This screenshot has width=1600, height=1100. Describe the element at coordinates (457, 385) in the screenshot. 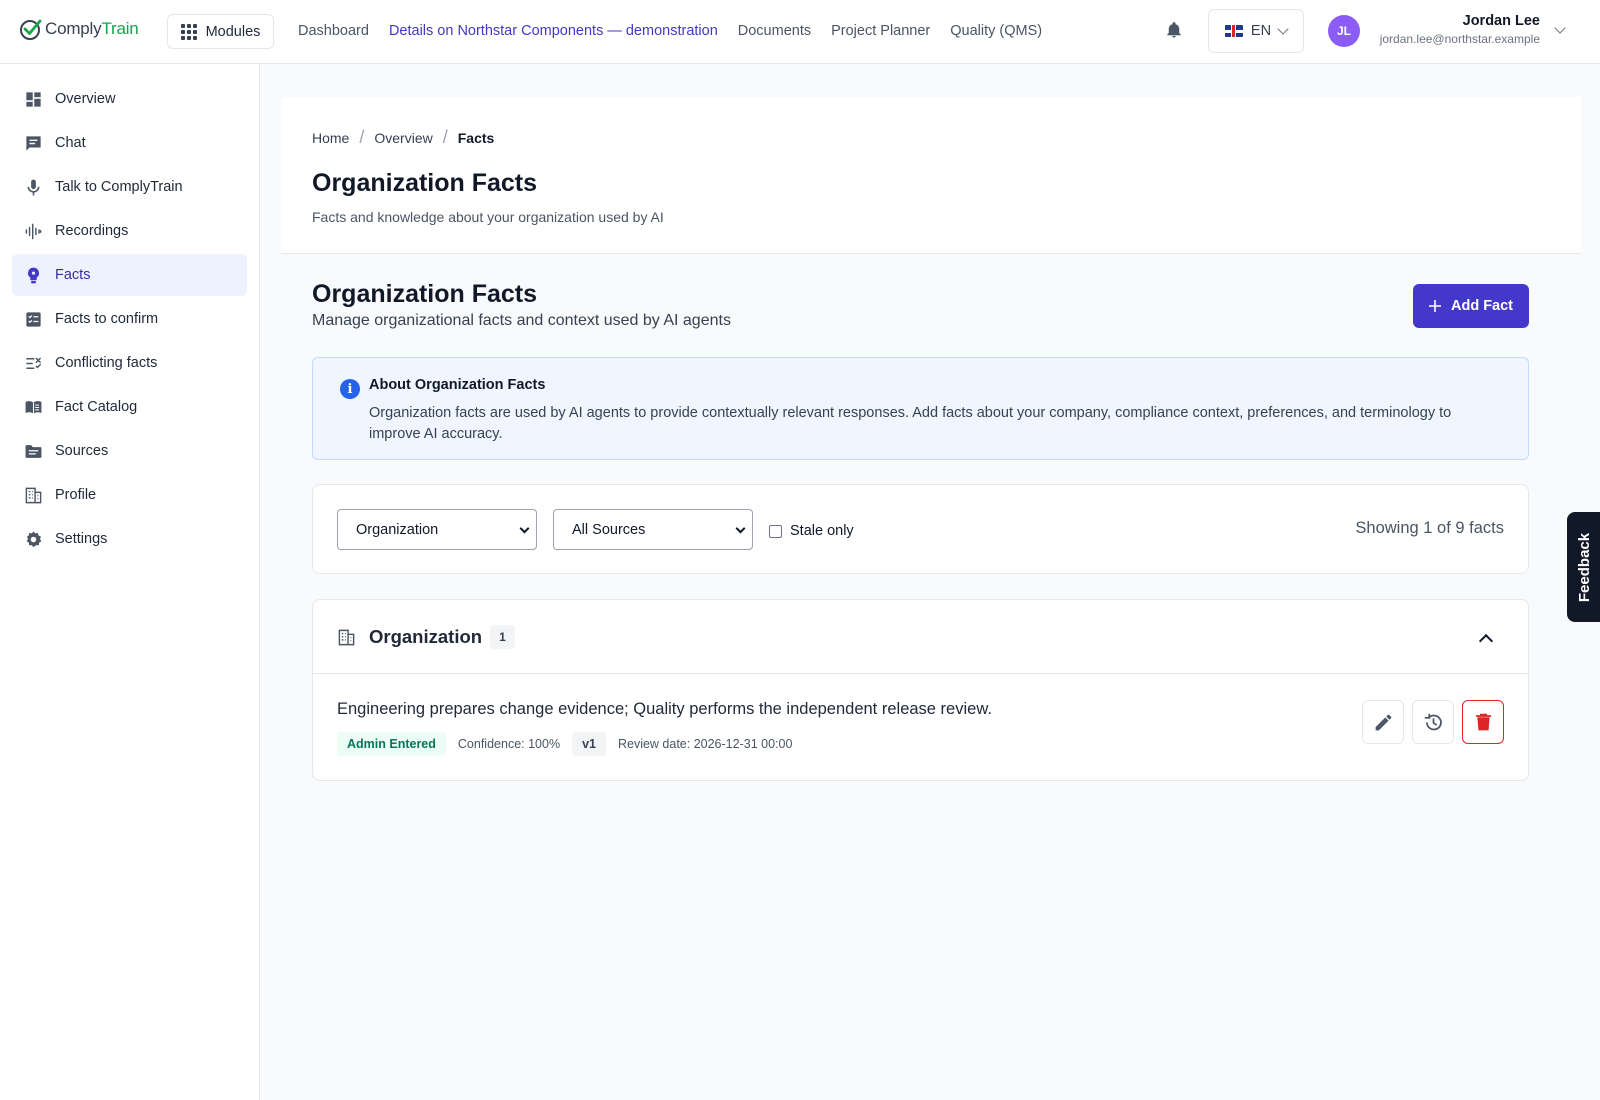

I see `info-title: About Organization Facts` at that location.